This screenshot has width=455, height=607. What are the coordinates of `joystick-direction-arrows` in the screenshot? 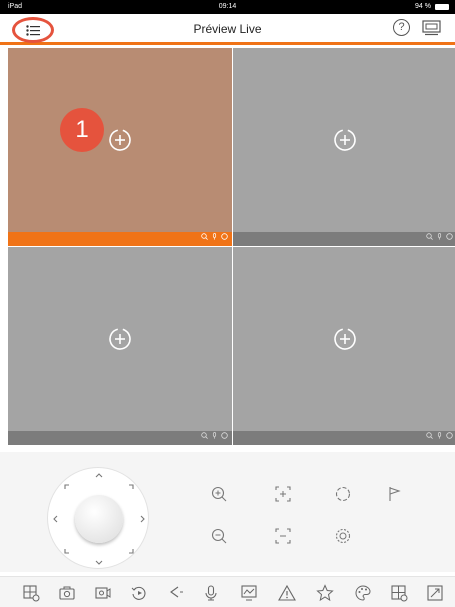 It's located at (99, 519).